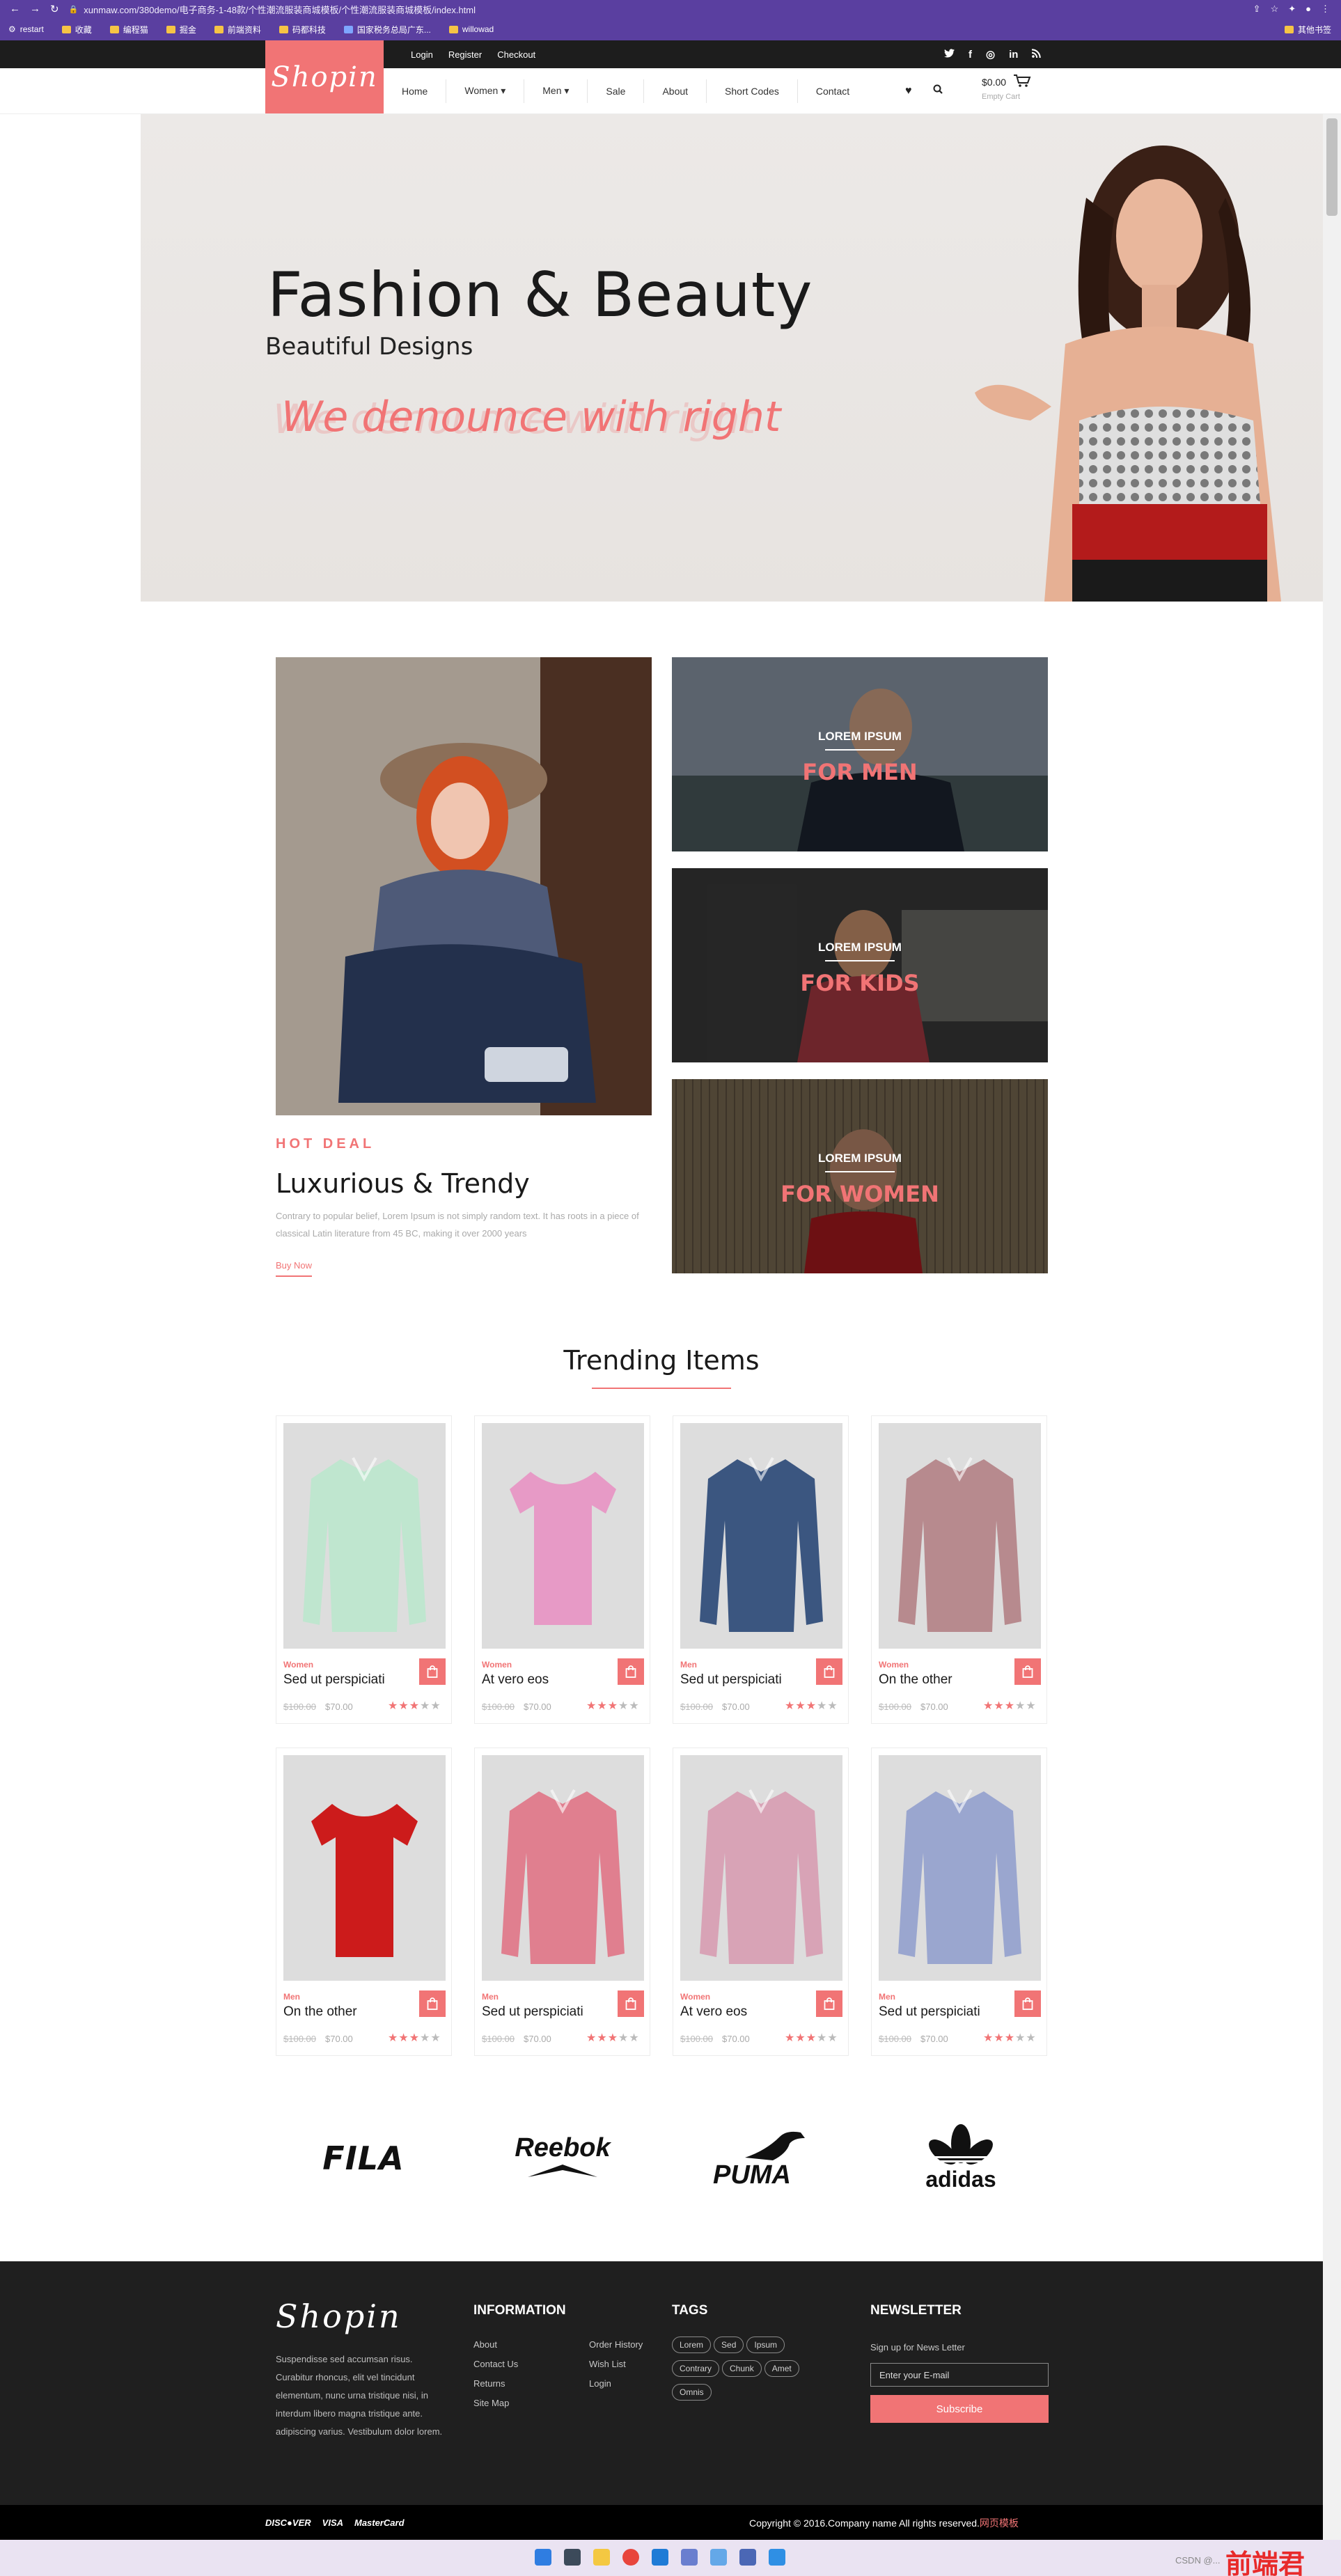 The image size is (1341, 2576). I want to click on nav-contact: Contact, so click(833, 91).